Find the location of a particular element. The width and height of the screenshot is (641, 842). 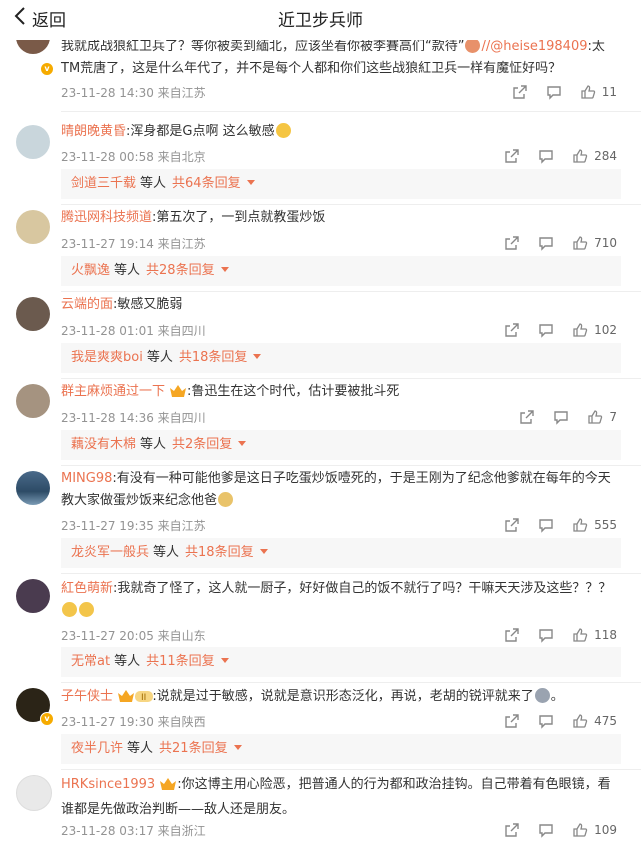

reply-user: 剑道三千载 is located at coordinates (103, 183).